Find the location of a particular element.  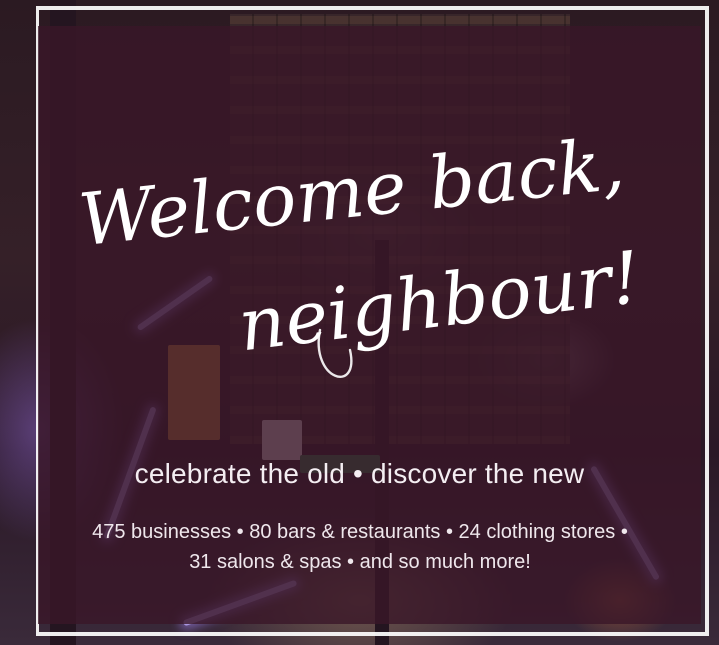

tagline: celebrate the old • discover the new is located at coordinates (359, 473).